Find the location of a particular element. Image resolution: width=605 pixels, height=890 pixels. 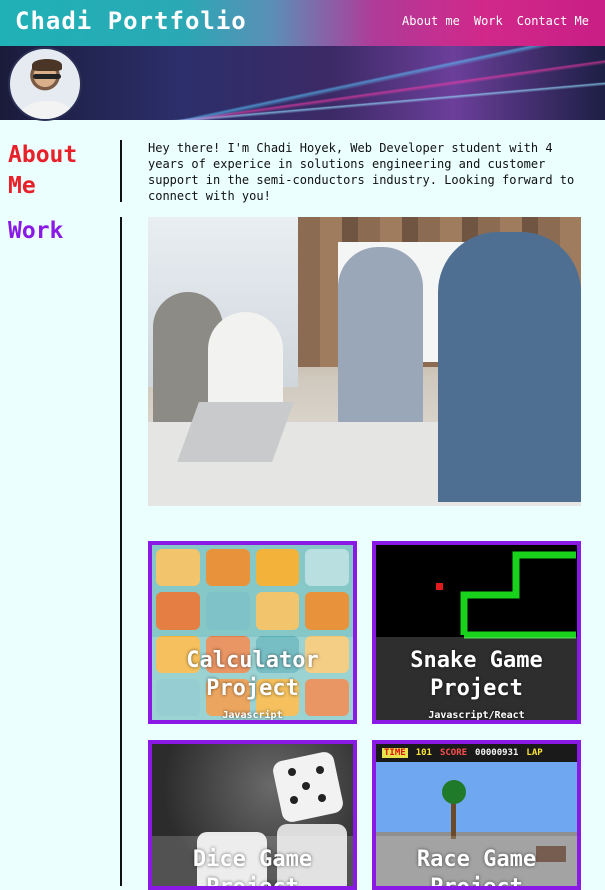

site-title: Chadi Portfolio is located at coordinates (131, 21).